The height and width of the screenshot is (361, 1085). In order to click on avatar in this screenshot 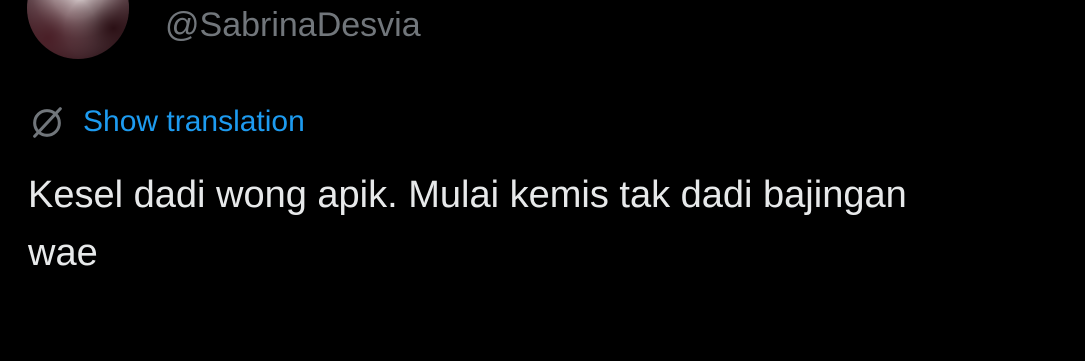, I will do `click(78, 29)`.